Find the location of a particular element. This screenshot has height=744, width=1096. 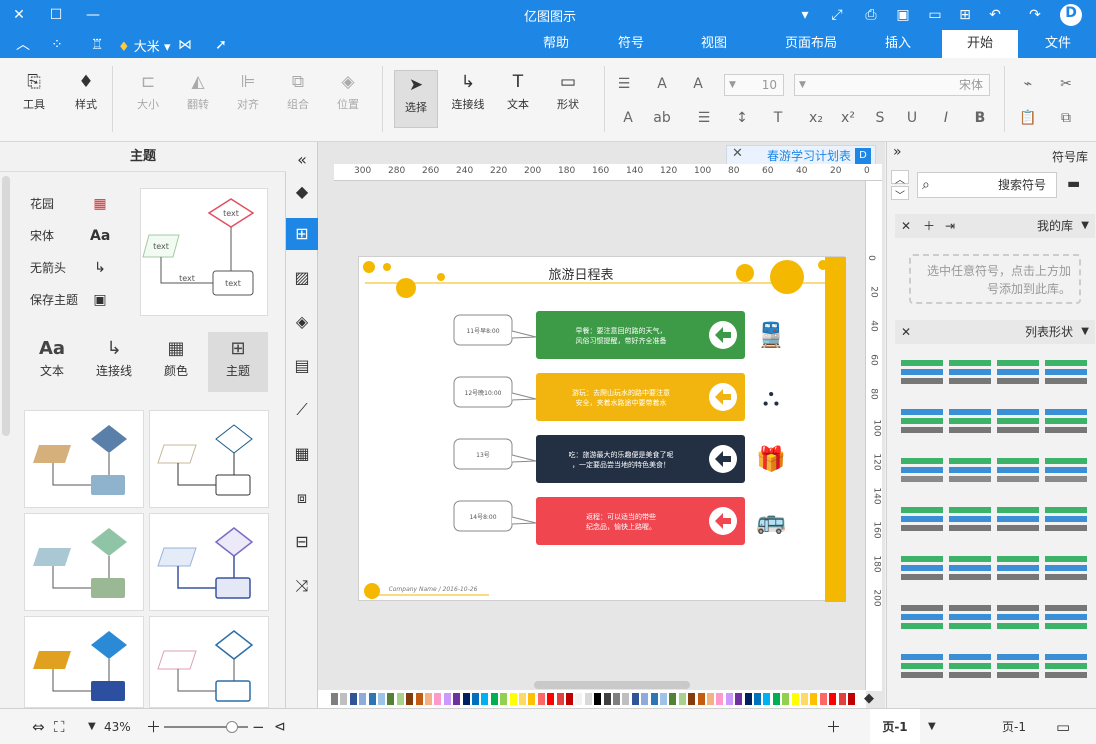

tools-button: ⎘ 工具 is located at coordinates (34, 100).